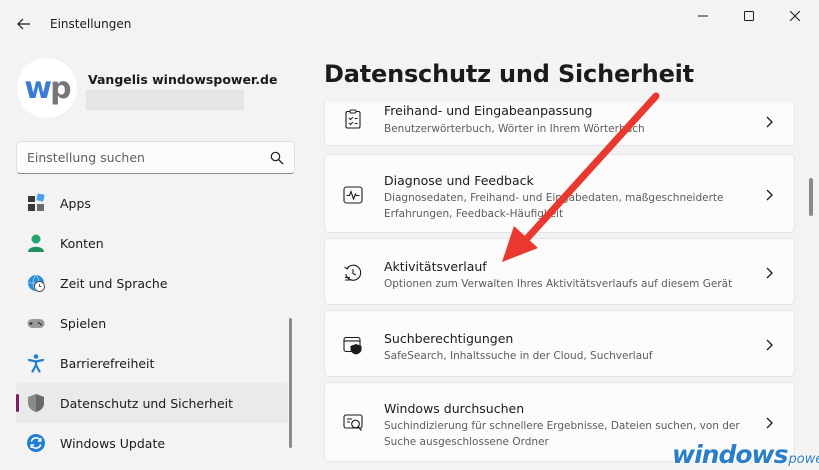  I want to click on update-icon, so click(36, 443).